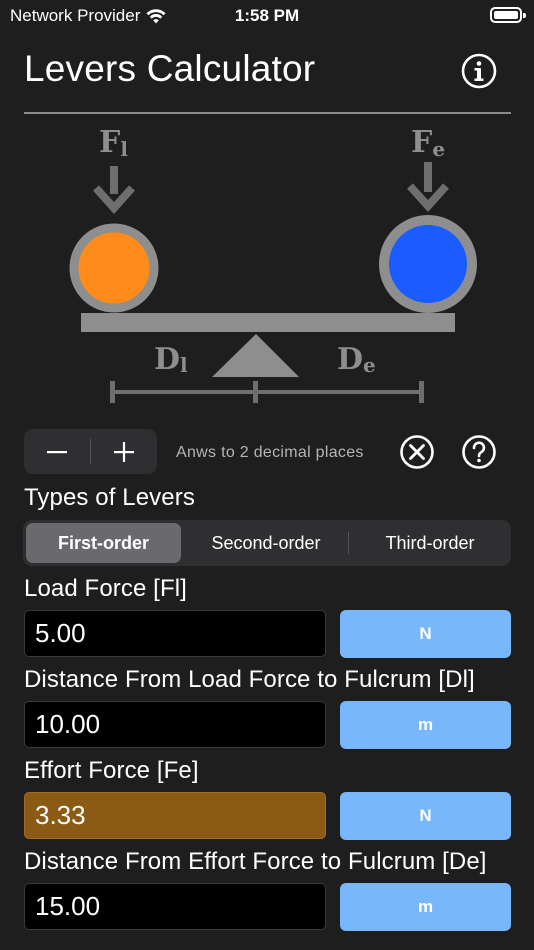 This screenshot has height=950, width=534. What do you see at coordinates (255, 355) in the screenshot?
I see `fulcrum` at bounding box center [255, 355].